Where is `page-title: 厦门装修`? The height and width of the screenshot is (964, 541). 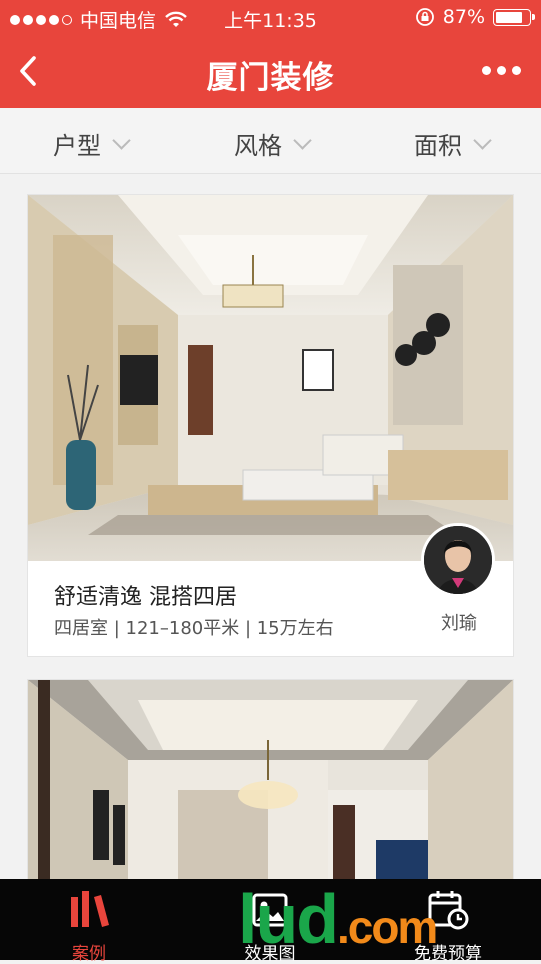 page-title: 厦门装修 is located at coordinates (270, 78).